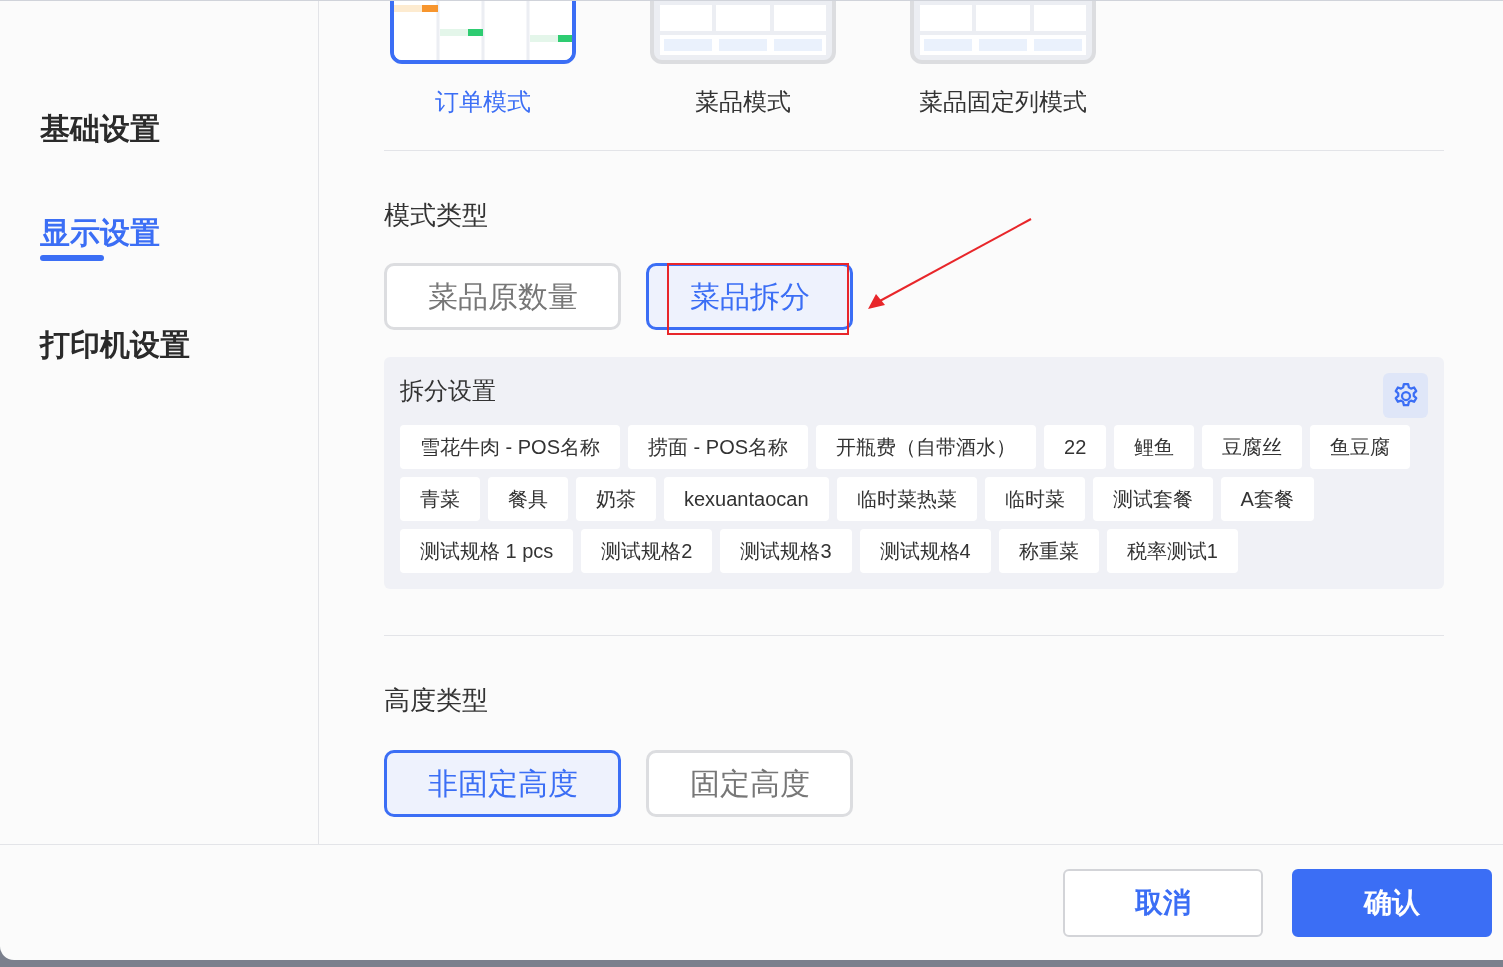 The image size is (1503, 967). I want to click on dish-tag: 开瓶费（自带酒水）, so click(926, 447).